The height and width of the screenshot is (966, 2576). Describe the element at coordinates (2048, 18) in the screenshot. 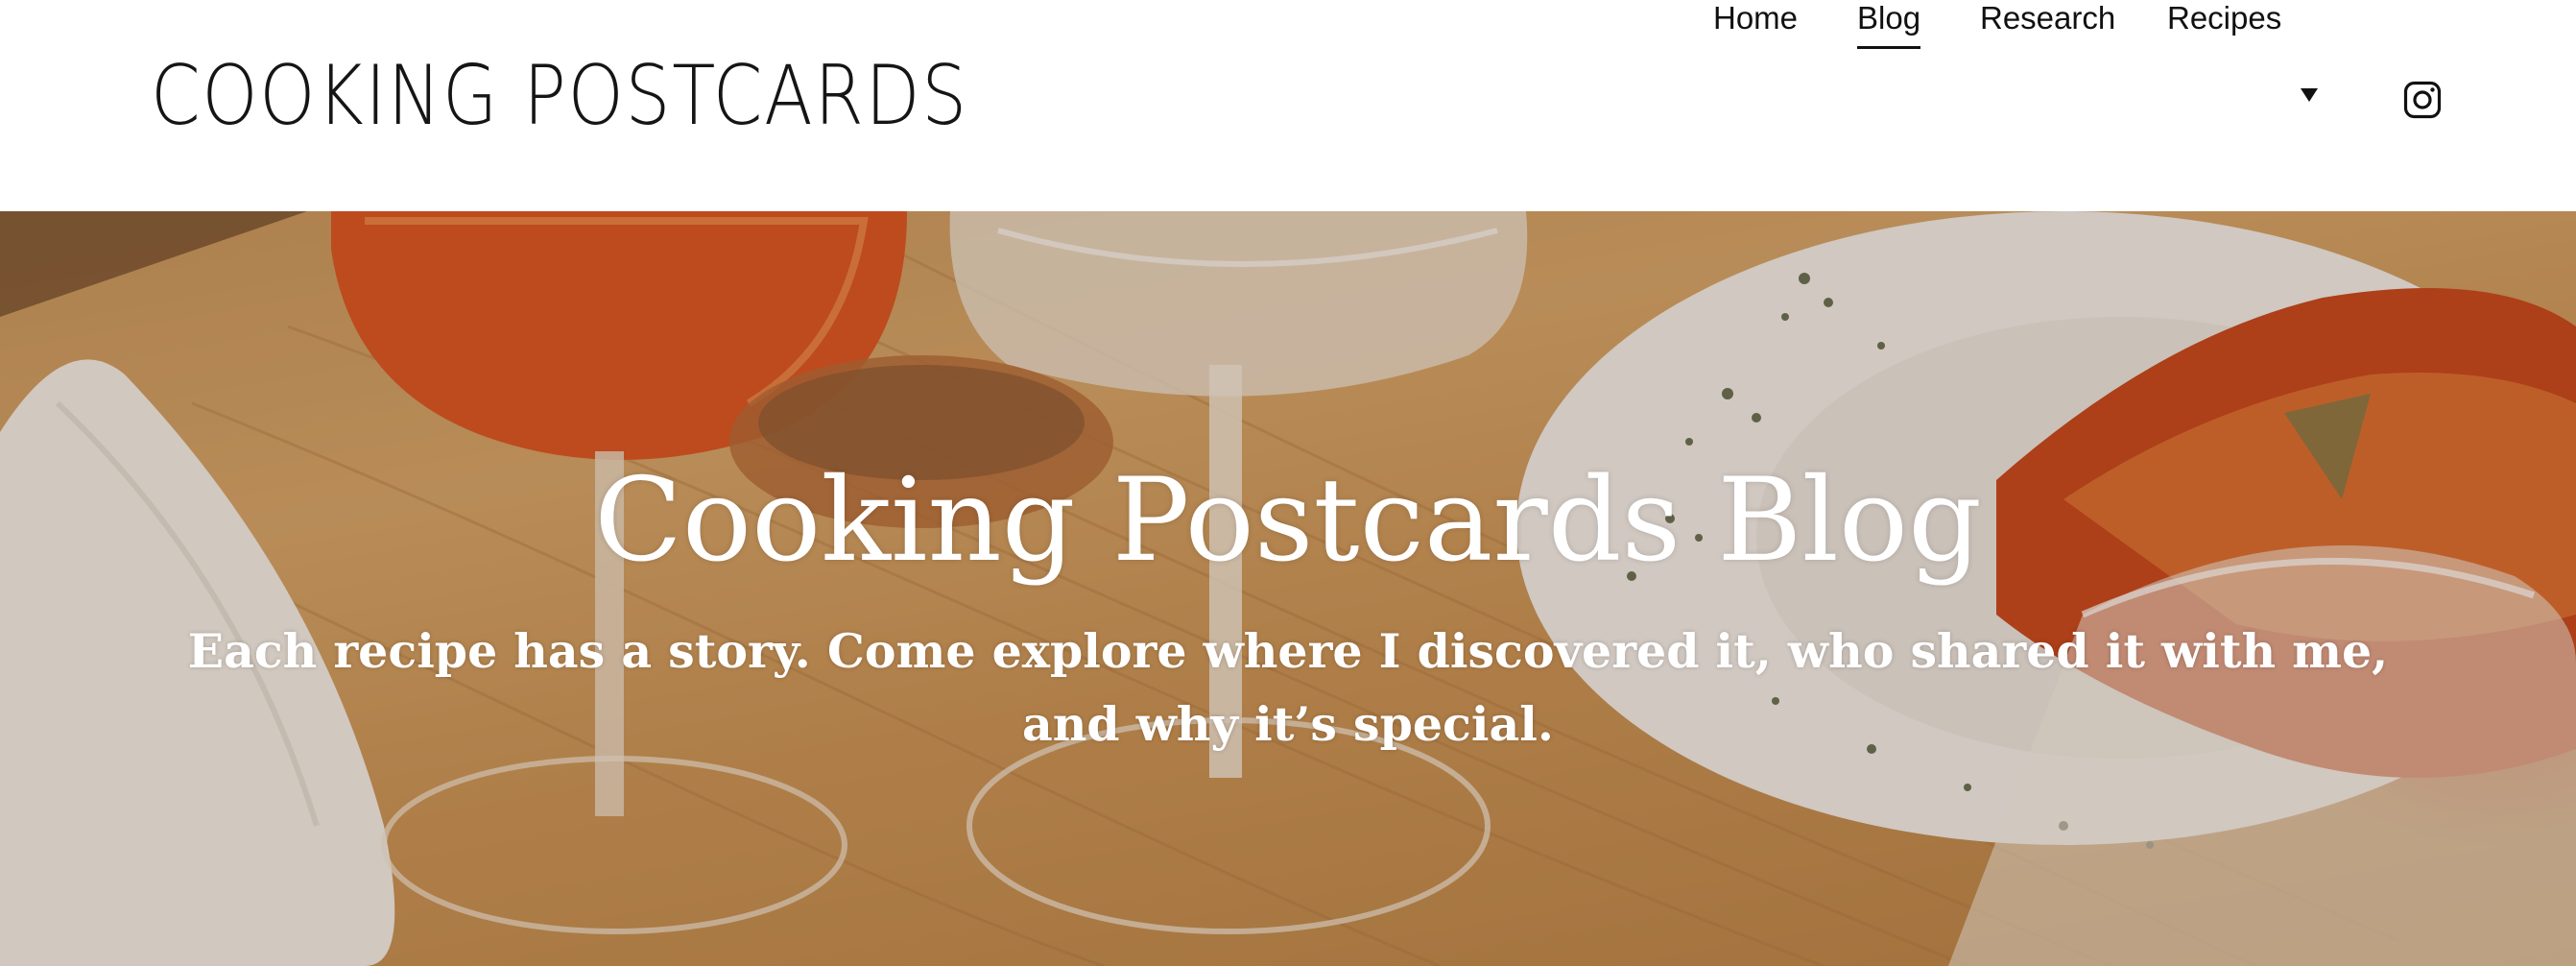

I see `nav-item-research: Research` at that location.